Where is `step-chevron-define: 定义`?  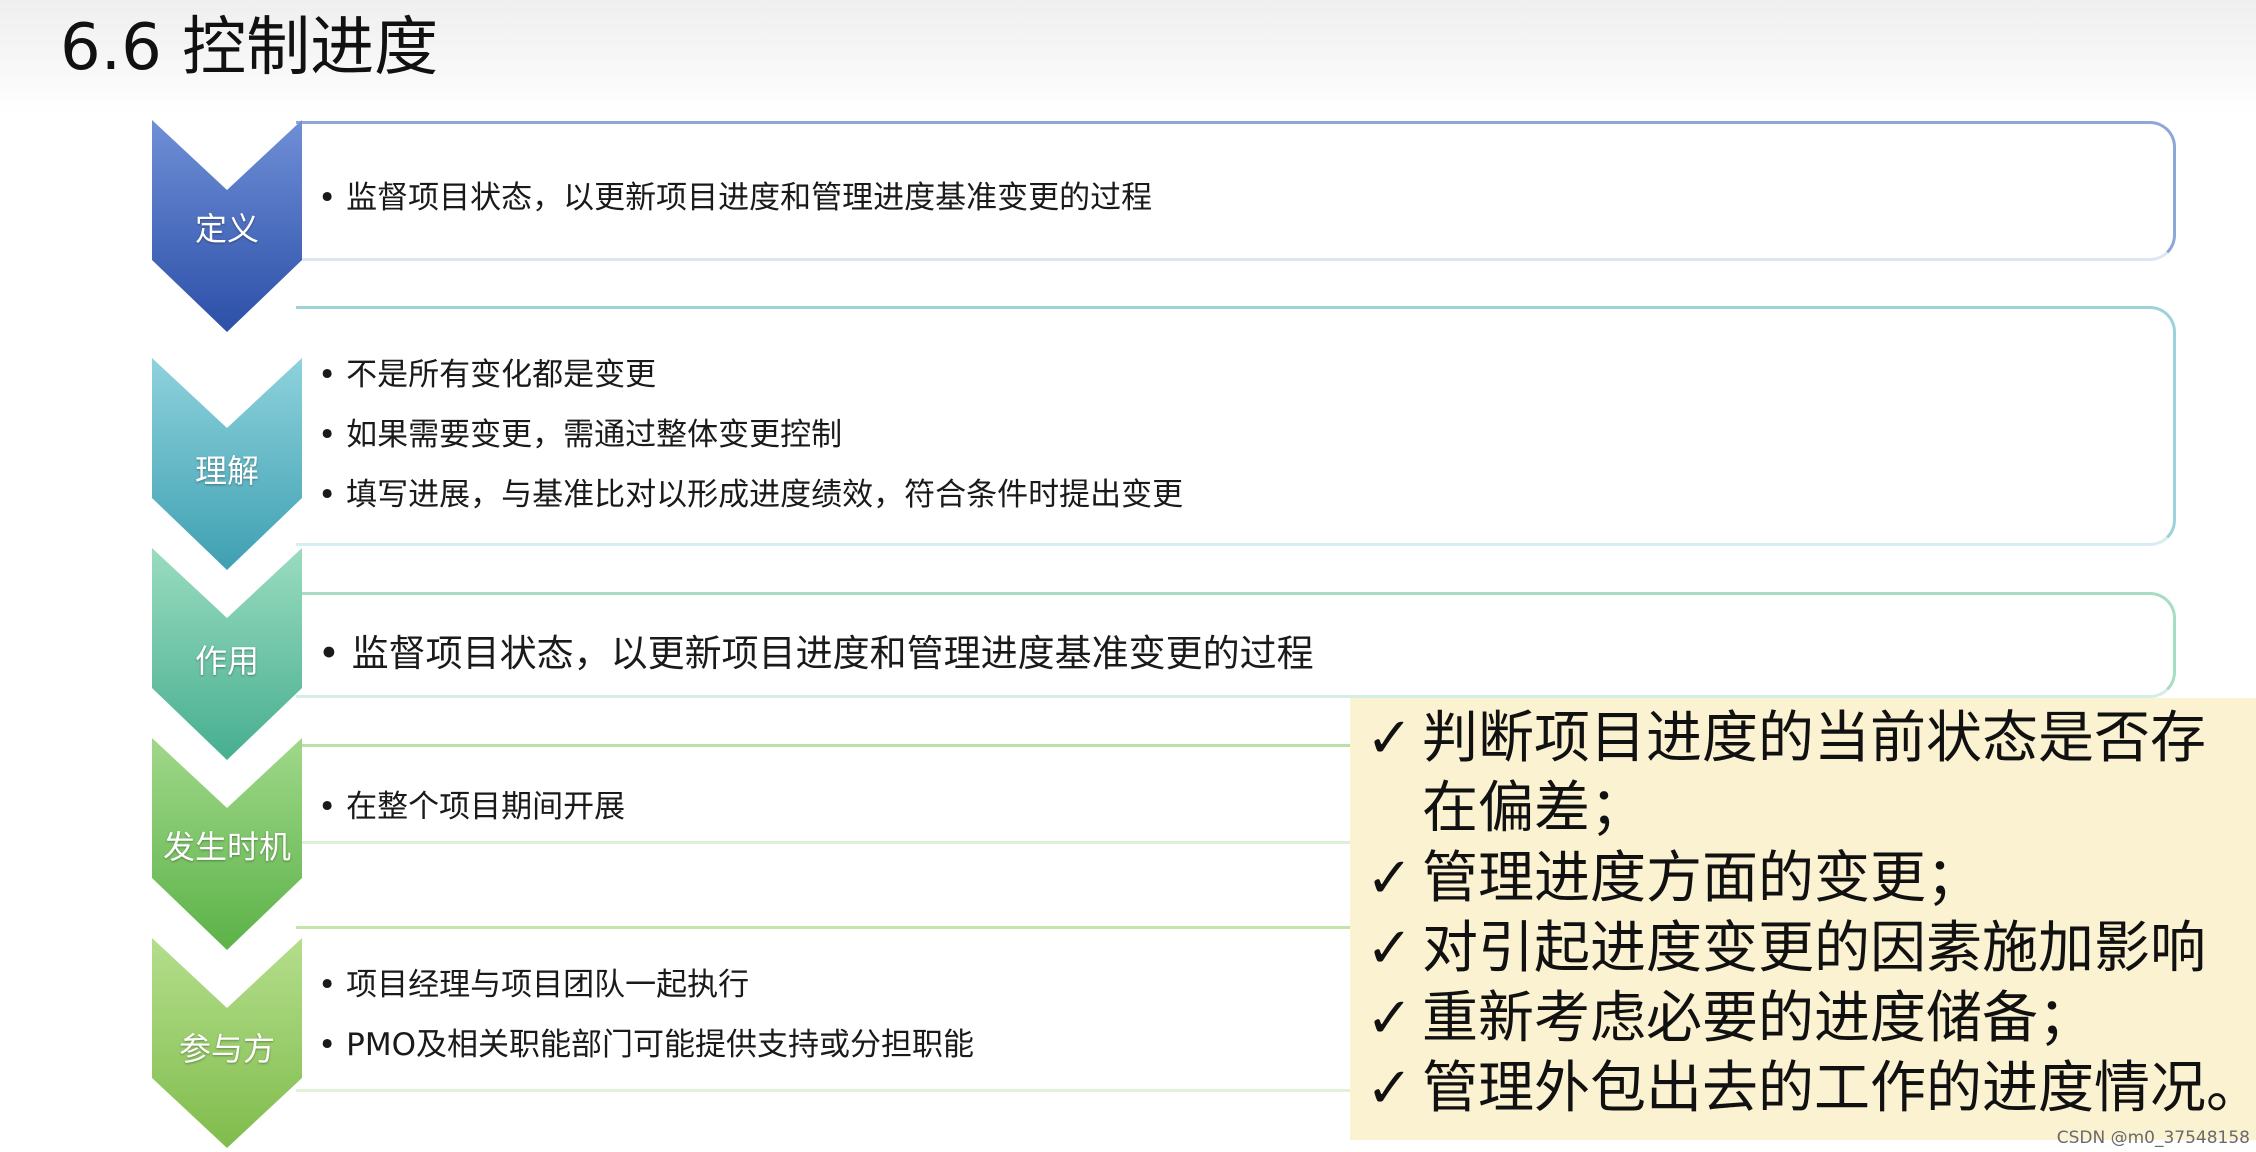 step-chevron-define: 定义 is located at coordinates (227, 226).